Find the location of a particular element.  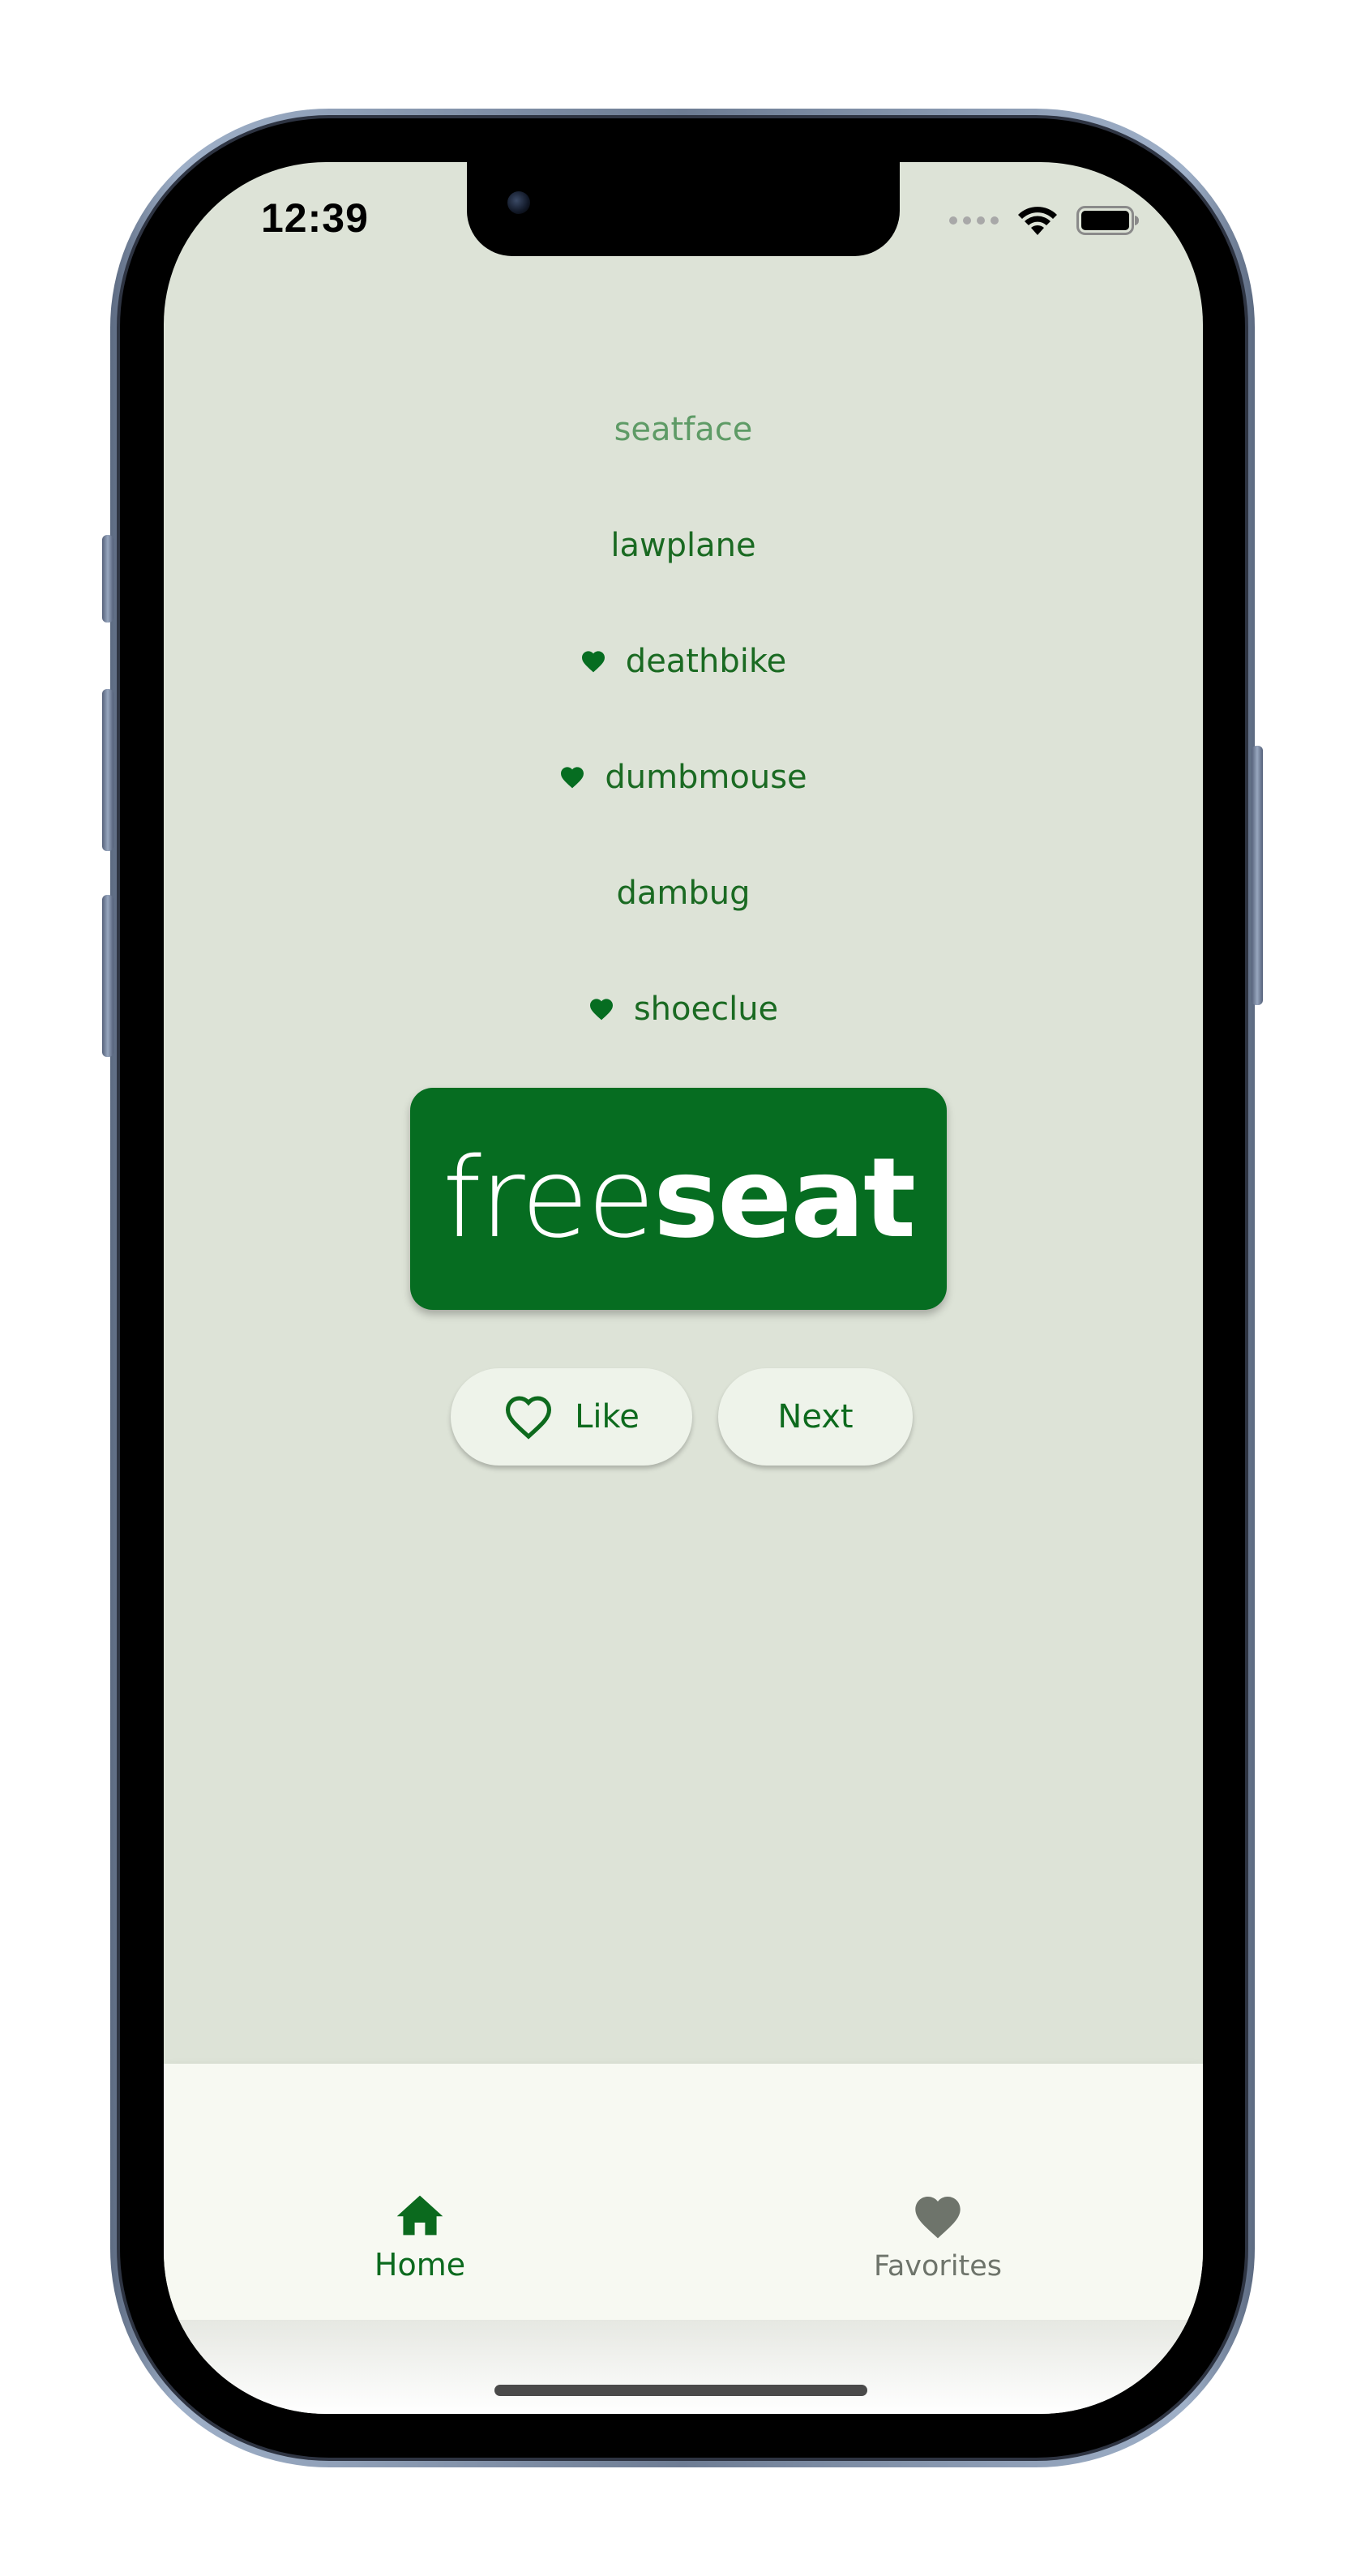

volume-up-button is located at coordinates (107, 770).